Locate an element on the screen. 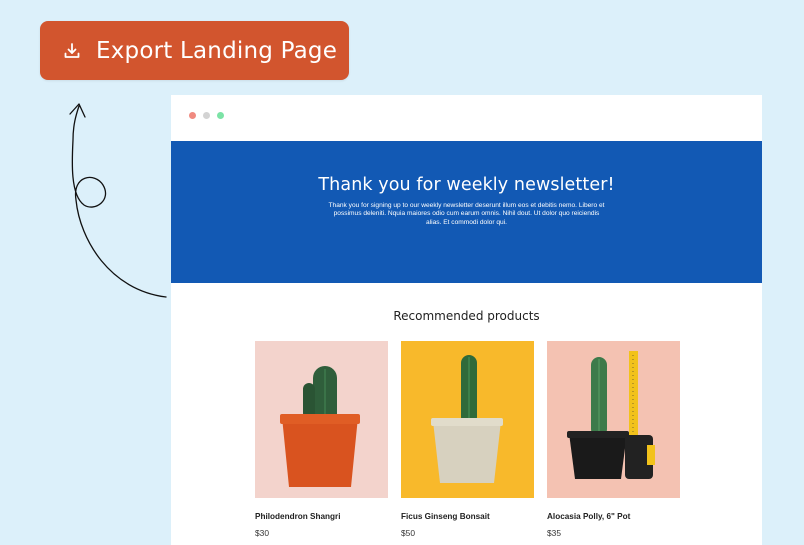 The image size is (804, 545). window-dot-maximize is located at coordinates (220, 115).